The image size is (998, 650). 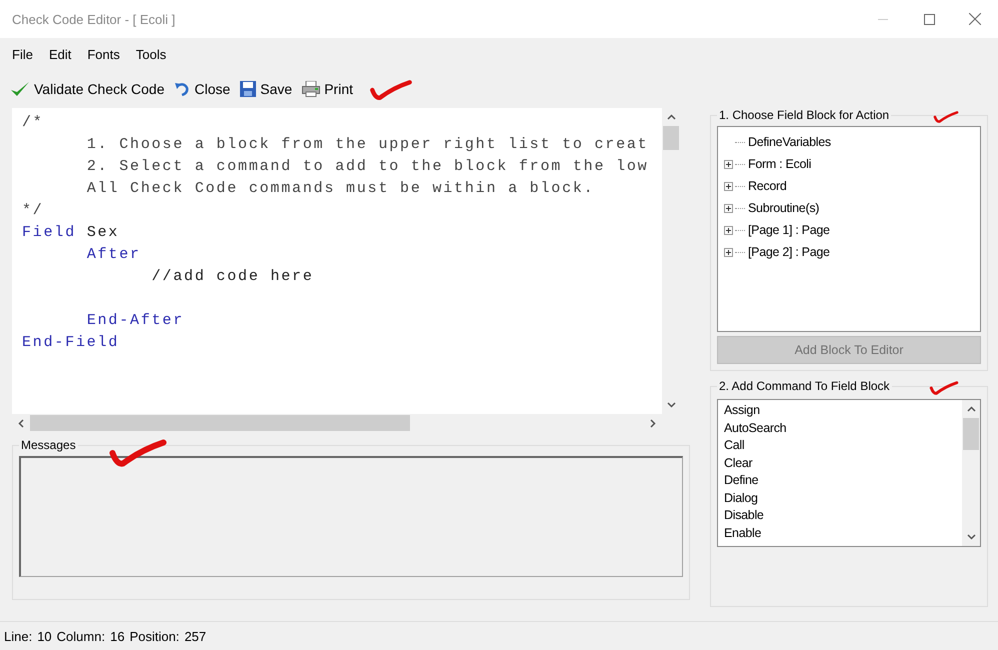 I want to click on right-chevron-icon, so click(x=653, y=423).